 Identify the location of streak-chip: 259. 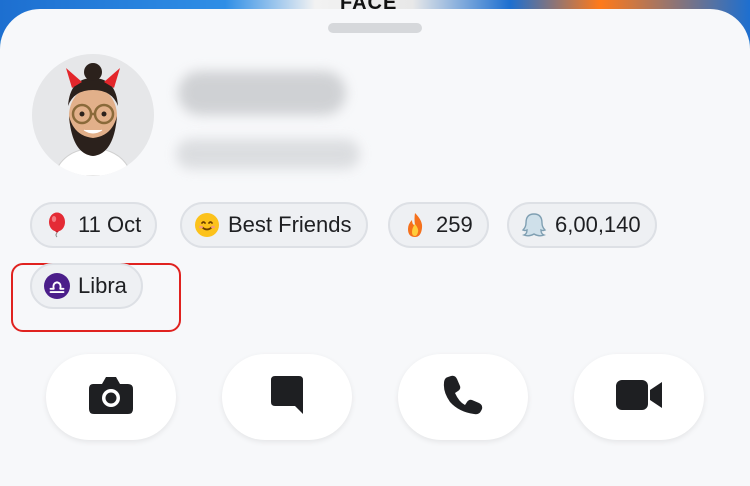
(438, 225).